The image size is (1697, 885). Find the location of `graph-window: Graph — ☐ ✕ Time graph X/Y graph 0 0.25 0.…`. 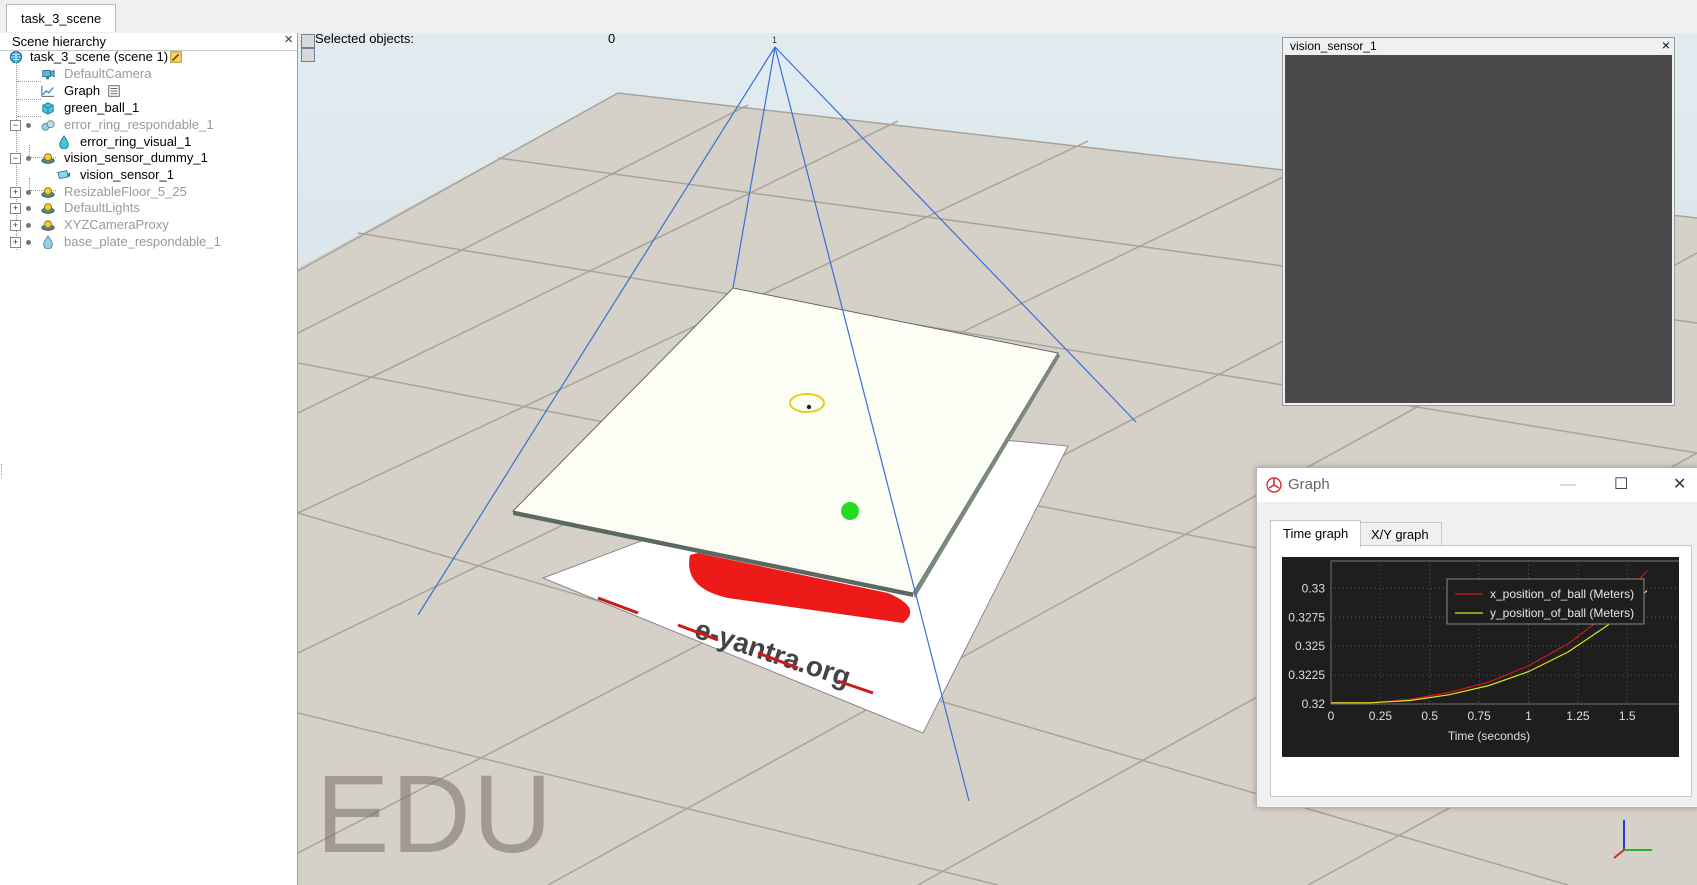

graph-window: Graph — ☐ ✕ Time graph X/Y graph 0 0.25 0.… is located at coordinates (1476, 637).